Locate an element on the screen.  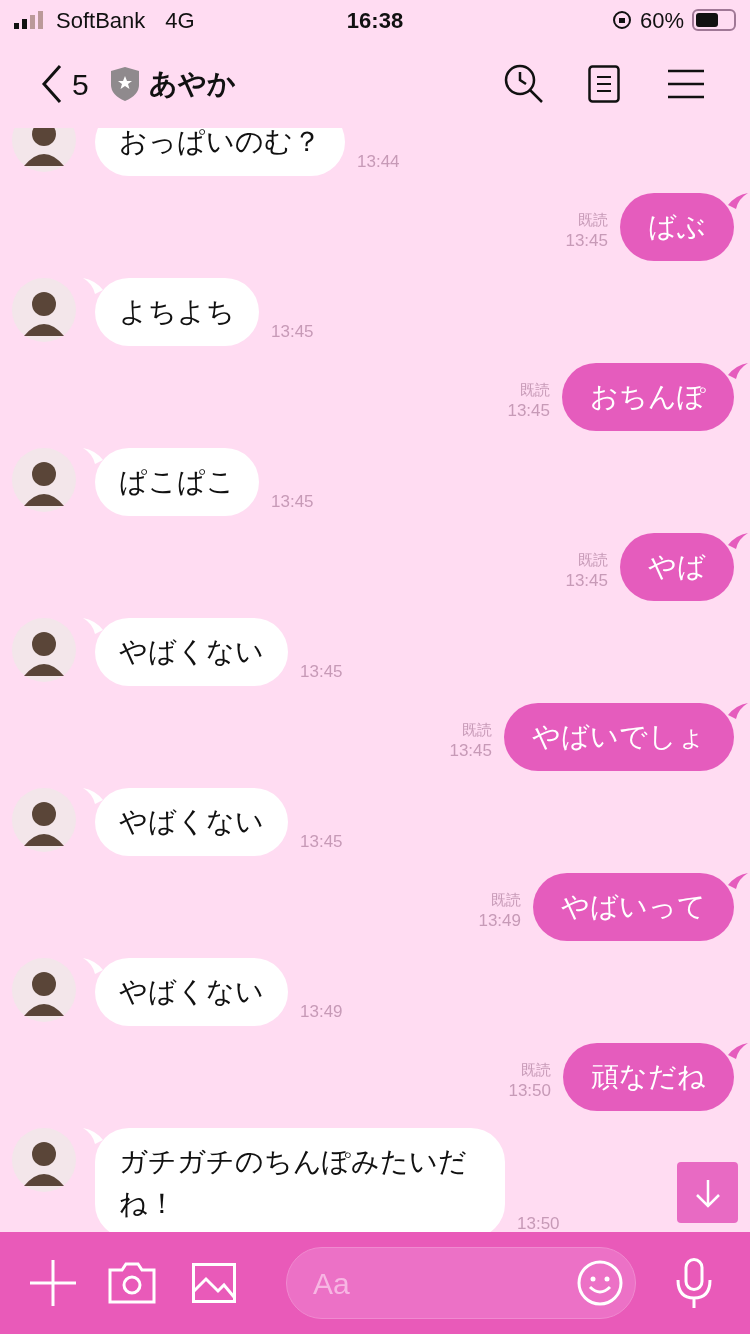
message-time: 13:44 is located at coordinates (378, 161).